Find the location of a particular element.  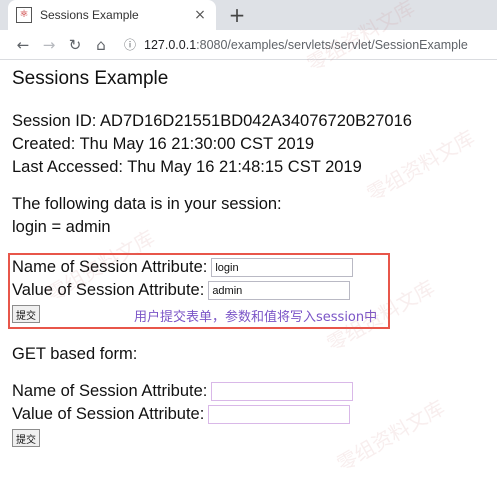

close-tab-icon: × is located at coordinates (200, 15).